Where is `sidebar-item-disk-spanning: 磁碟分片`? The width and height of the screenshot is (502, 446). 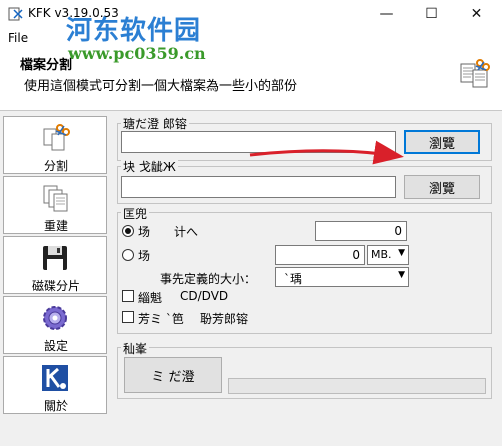
sidebar-item-disk-spanning: 磁碟分片 is located at coordinates (55, 265).